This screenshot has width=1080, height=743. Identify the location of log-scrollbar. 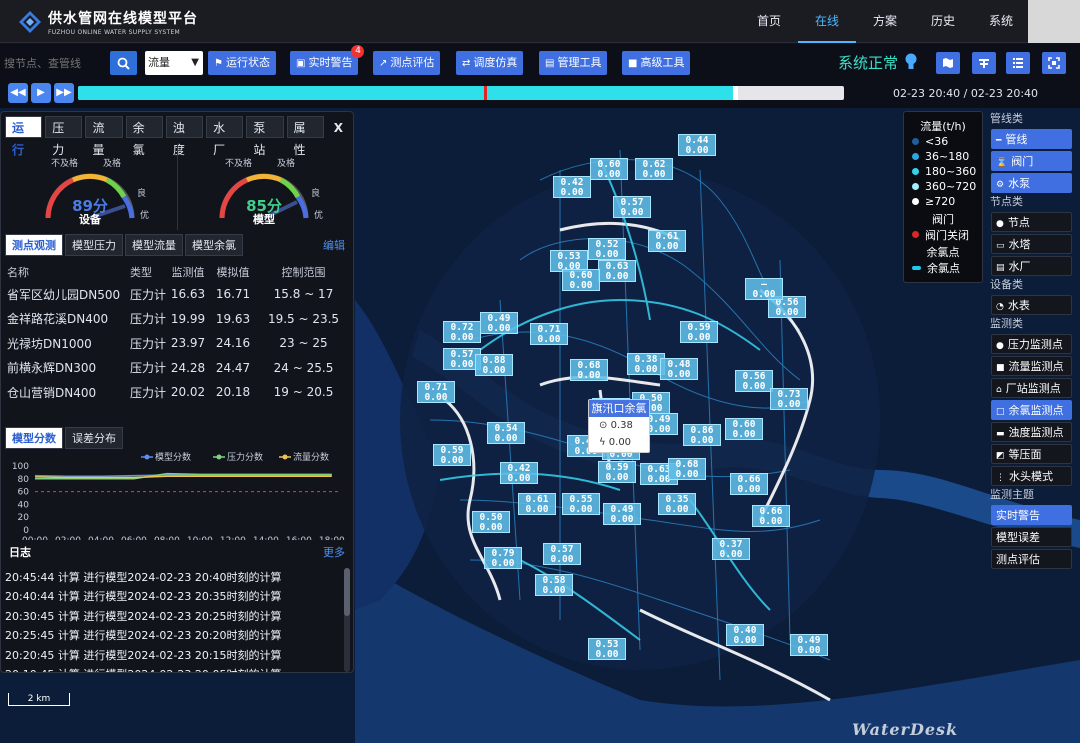
(347, 620).